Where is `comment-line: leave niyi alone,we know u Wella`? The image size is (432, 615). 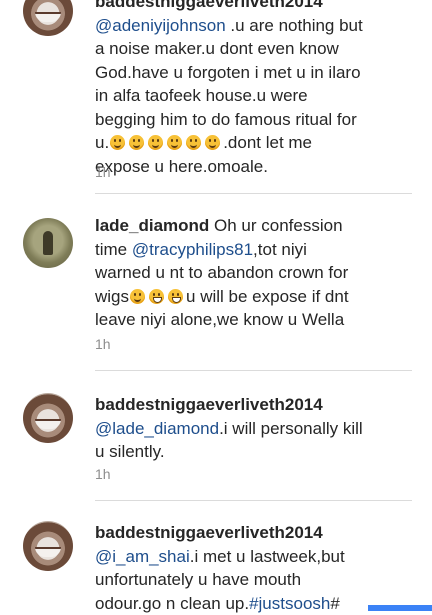
comment-line: leave niyi alone,we know u Wella is located at coordinates (255, 320).